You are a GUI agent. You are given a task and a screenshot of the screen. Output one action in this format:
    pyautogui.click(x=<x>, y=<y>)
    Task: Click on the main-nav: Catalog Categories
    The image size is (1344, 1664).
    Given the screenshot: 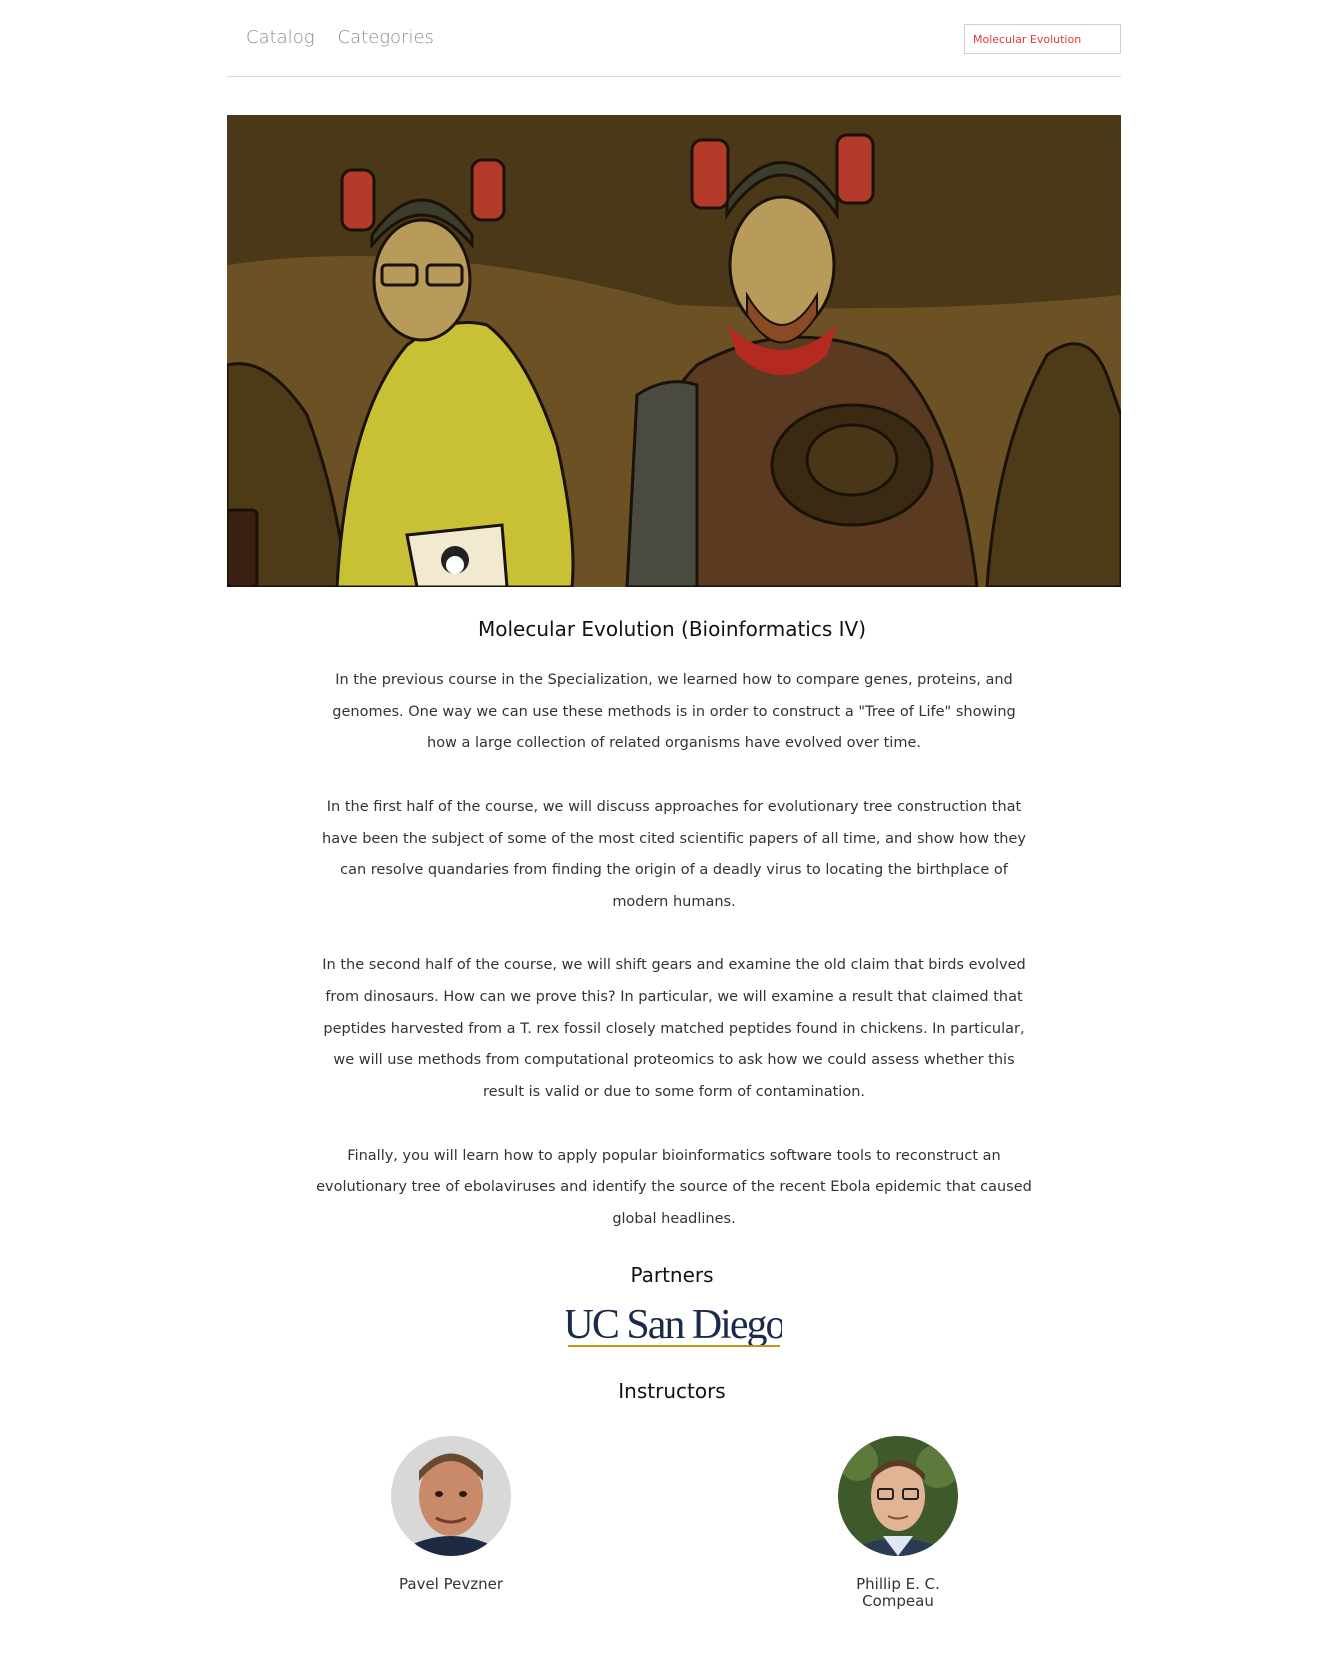 What is the action you would take?
    pyautogui.click(x=340, y=37)
    